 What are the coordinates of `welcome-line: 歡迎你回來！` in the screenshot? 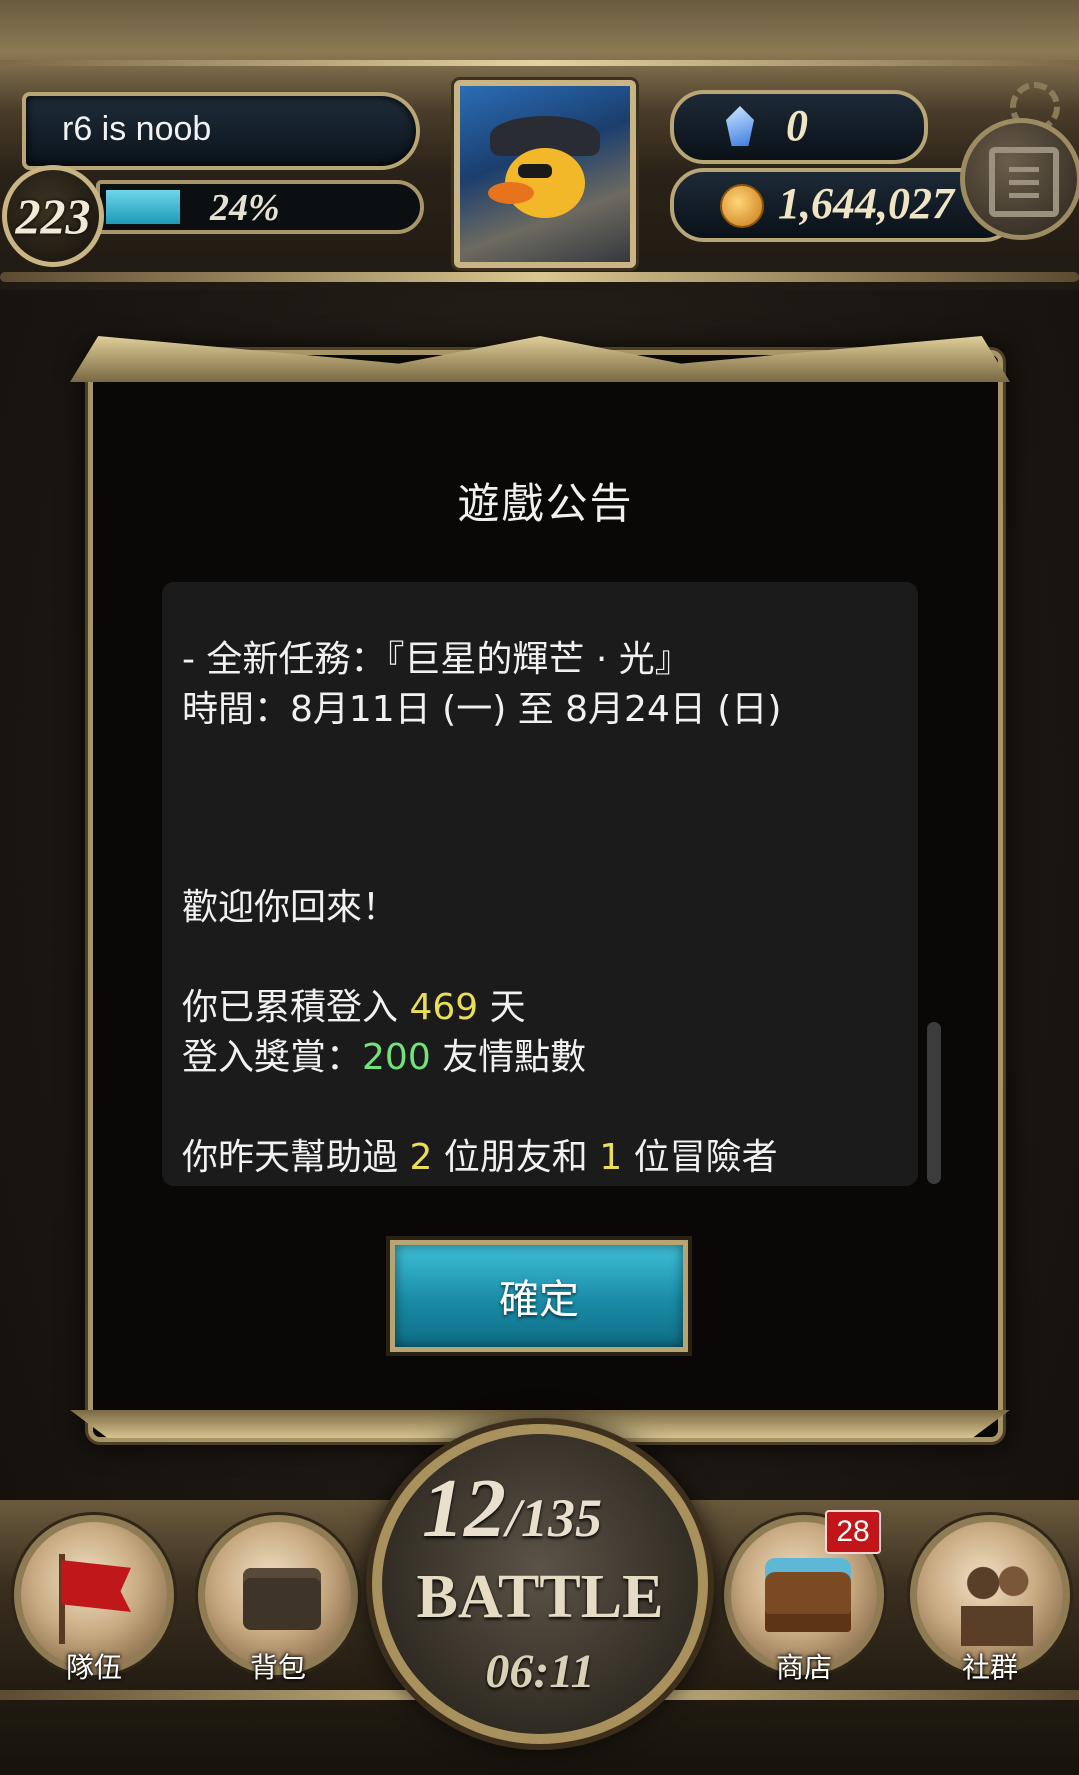 It's located at (290, 907).